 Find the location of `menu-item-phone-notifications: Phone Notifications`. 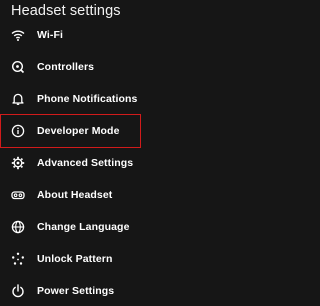

menu-item-phone-notifications: Phone Notifications is located at coordinates (125, 99).